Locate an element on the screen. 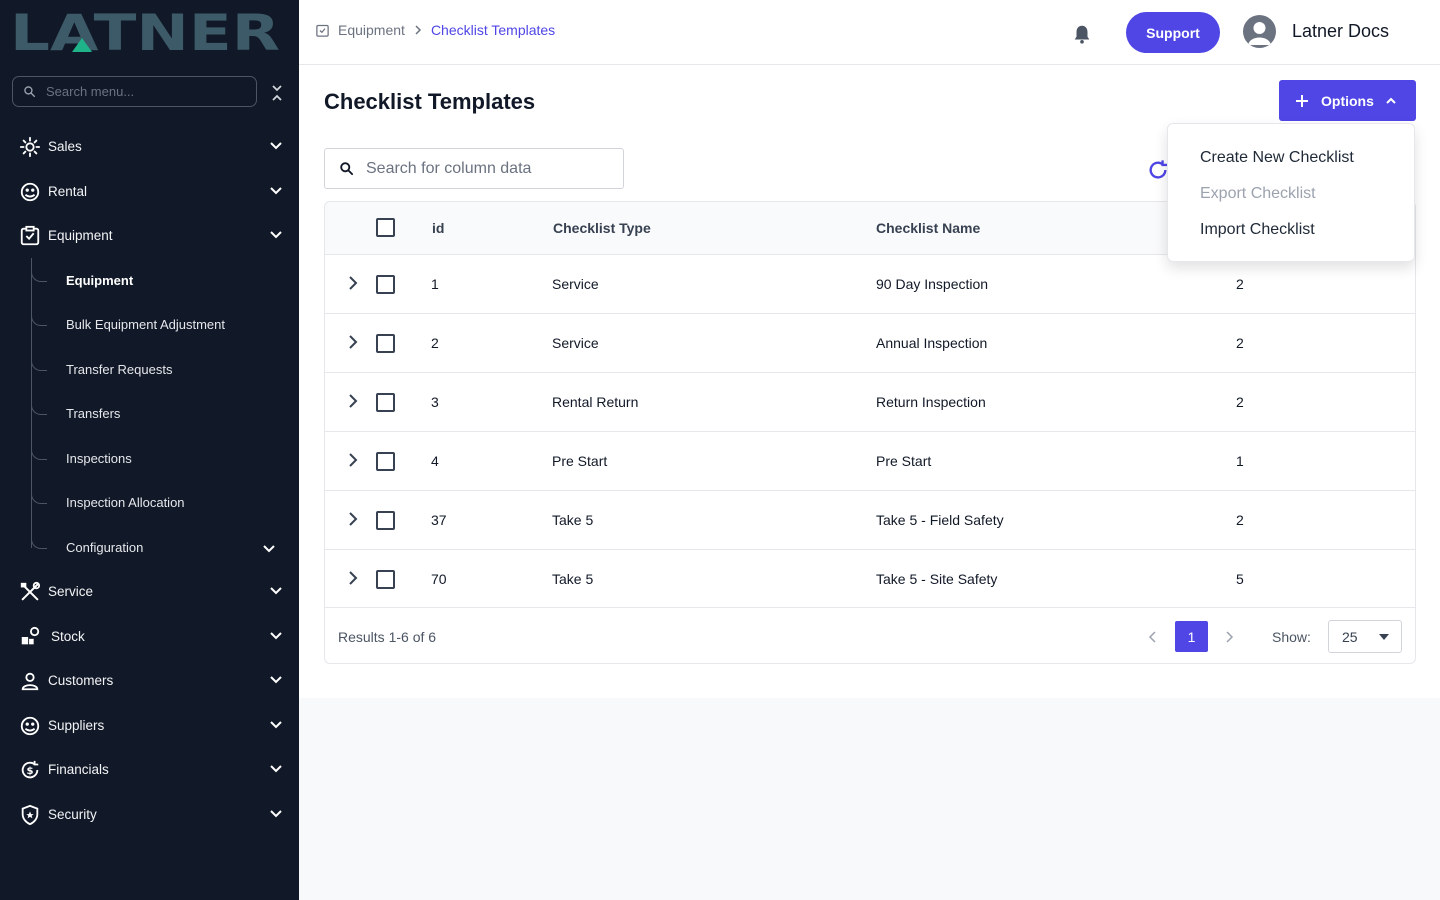 The width and height of the screenshot is (1440, 900). plus-icon is located at coordinates (1302, 100).